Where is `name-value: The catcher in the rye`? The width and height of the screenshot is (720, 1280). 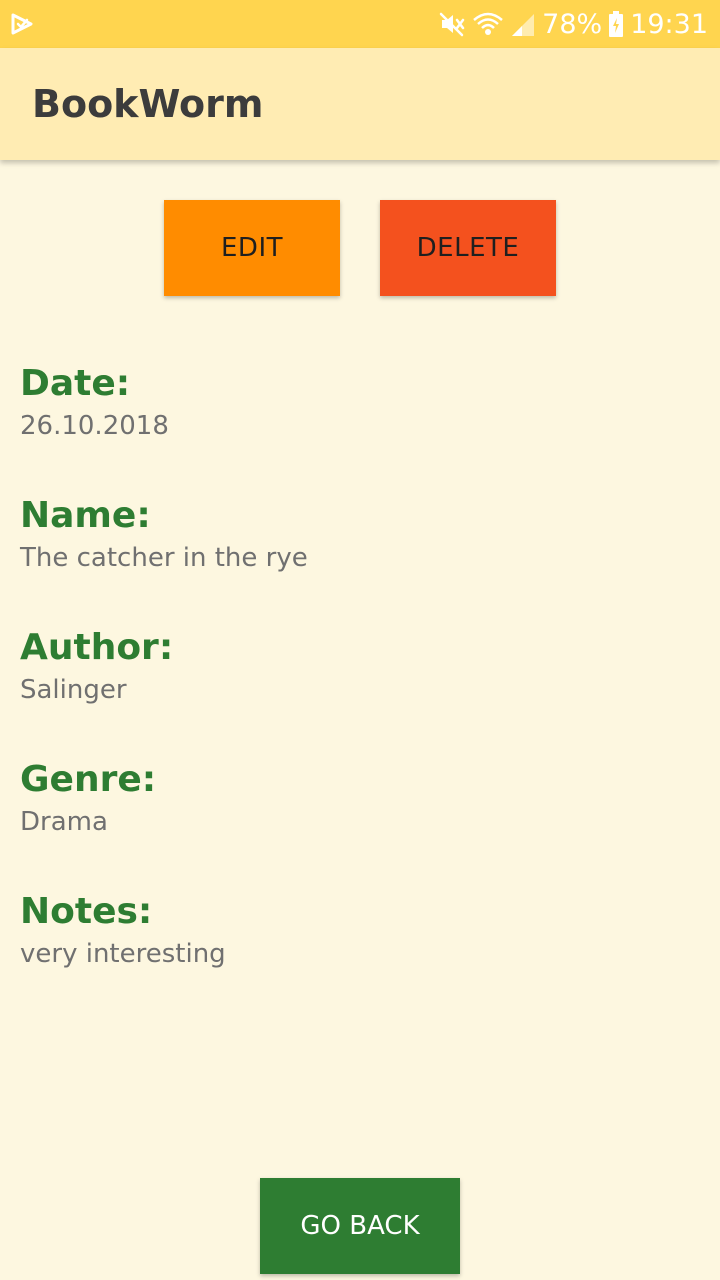
name-value: The catcher in the rye is located at coordinates (164, 558).